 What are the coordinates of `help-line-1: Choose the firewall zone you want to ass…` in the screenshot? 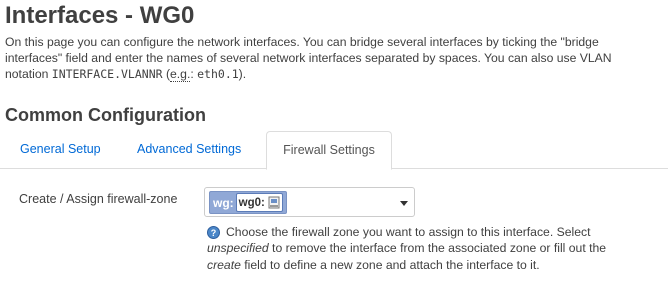 It's located at (408, 232).